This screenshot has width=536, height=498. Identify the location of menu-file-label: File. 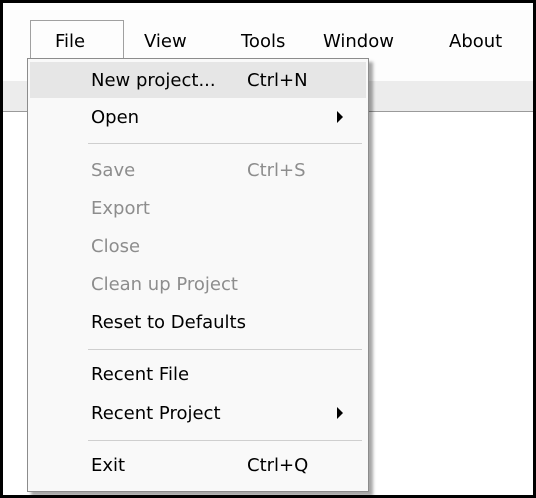
(70, 41).